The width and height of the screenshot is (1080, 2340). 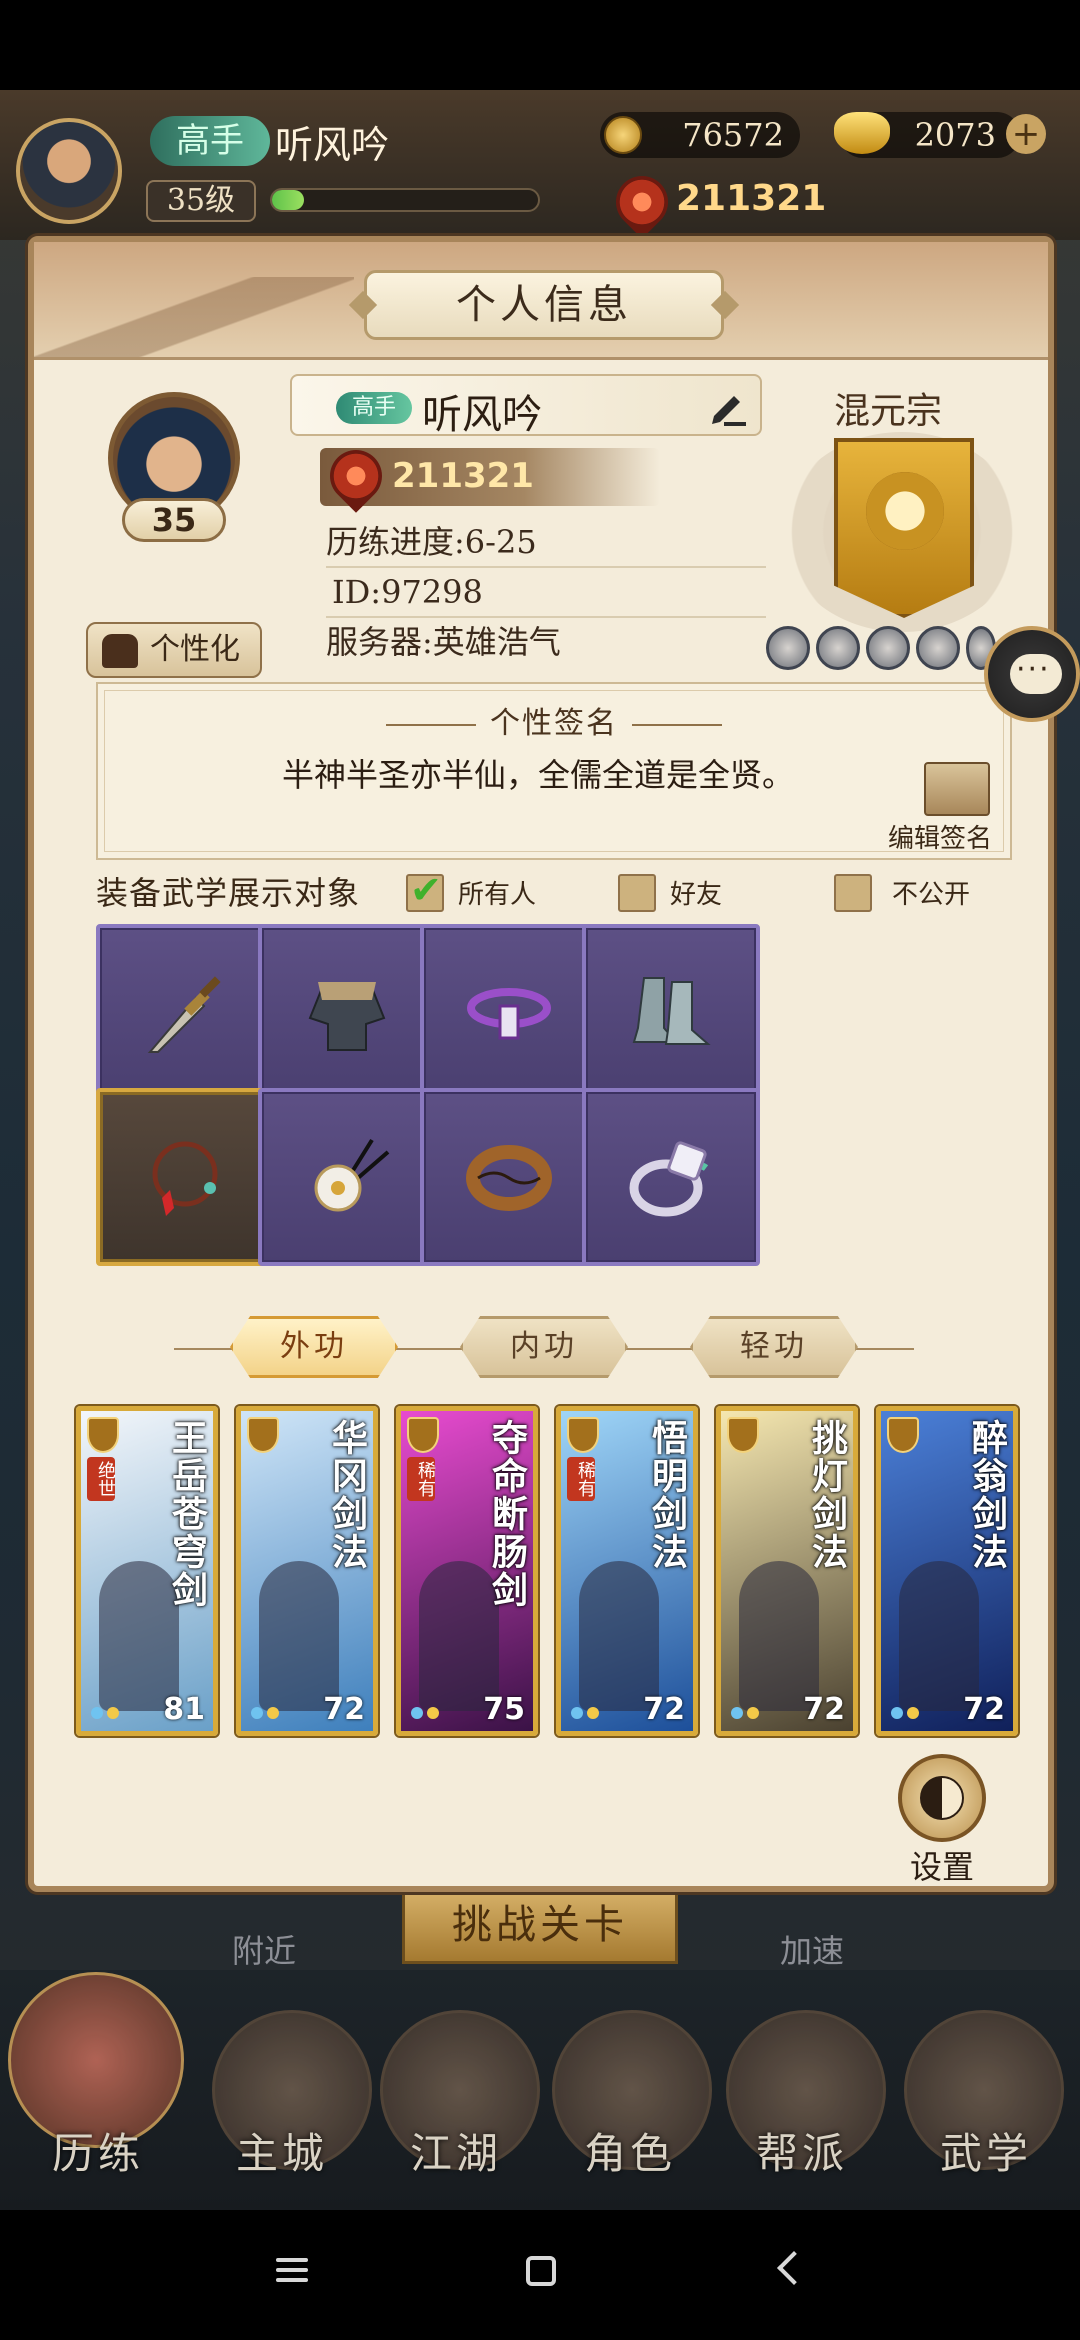 I want to click on skill-card: 绝世 王岳苍穹剑 81, so click(x=147, y=1571).